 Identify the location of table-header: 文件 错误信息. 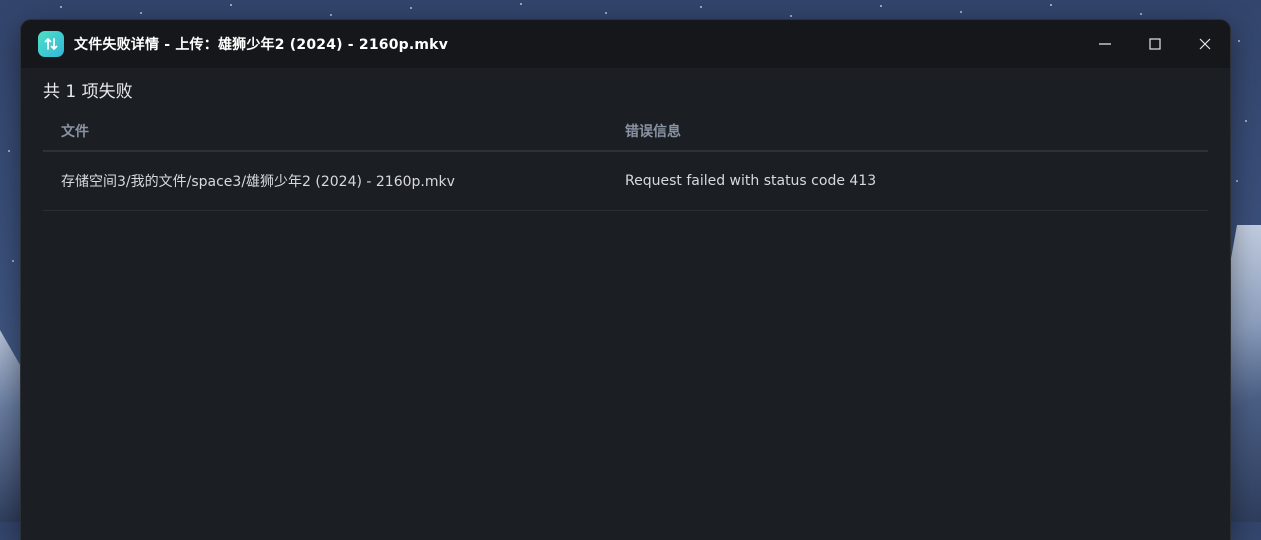
(625, 132).